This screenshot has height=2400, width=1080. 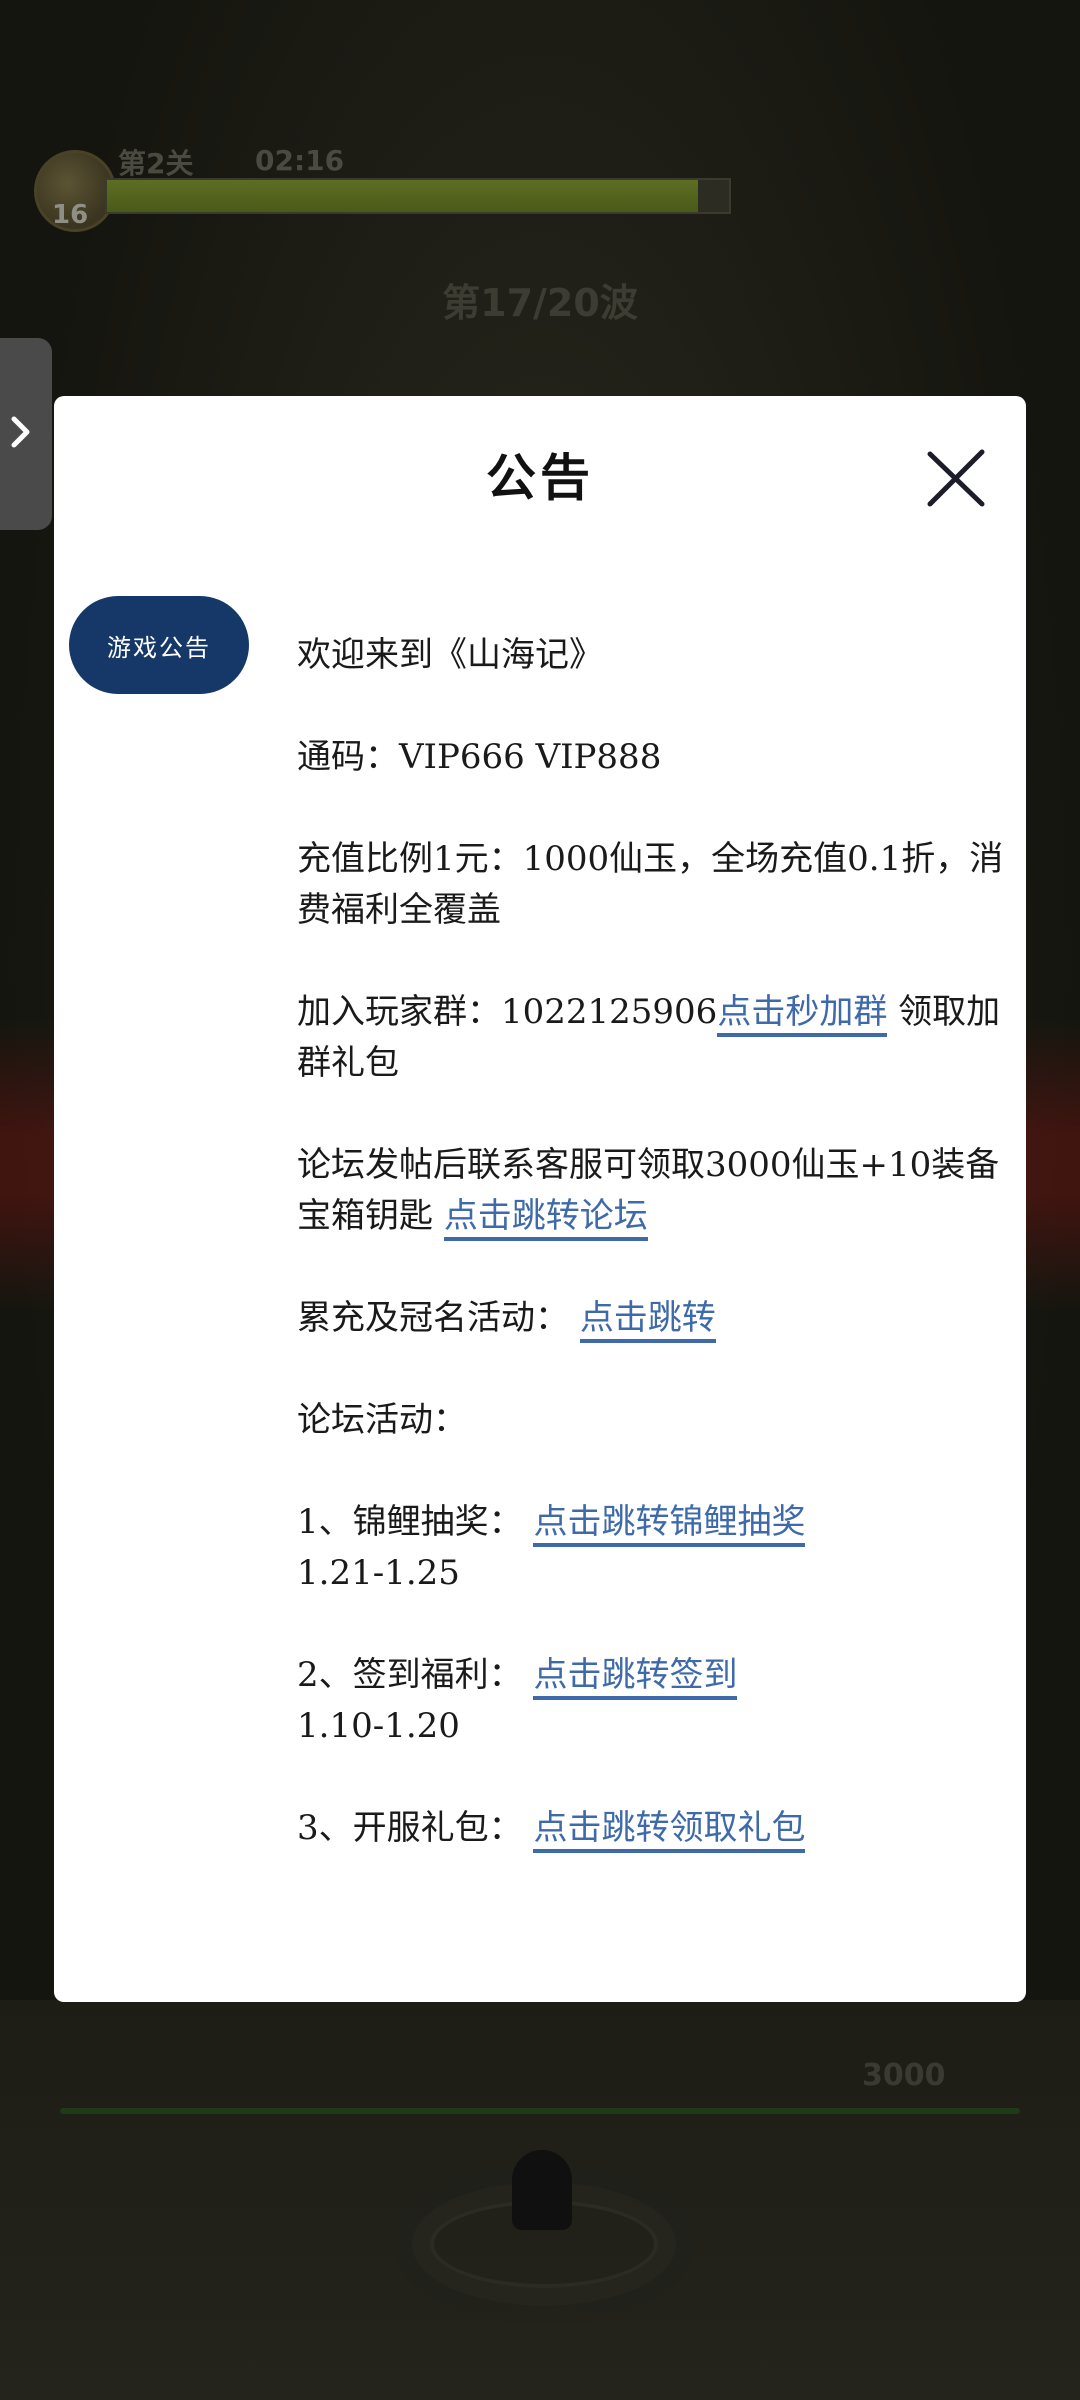 I want to click on forum-link: 点击跳转论坛, so click(x=545, y=1218).